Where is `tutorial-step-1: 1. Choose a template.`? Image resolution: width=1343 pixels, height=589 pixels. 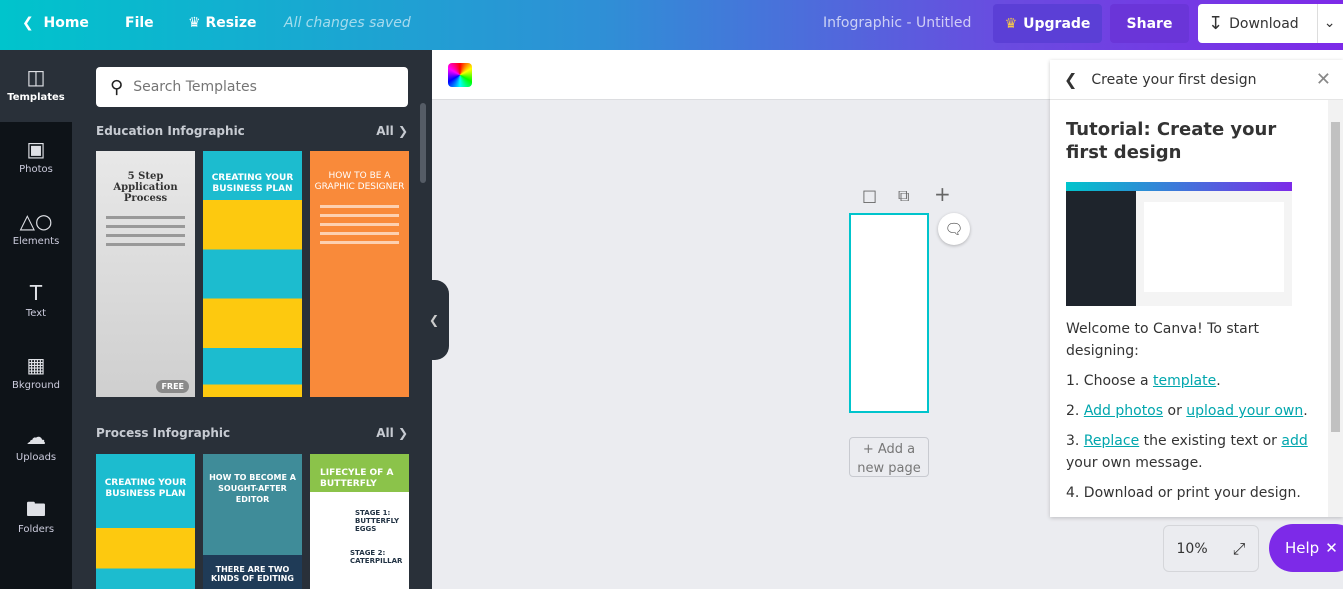 tutorial-step-1: 1. Choose a template. is located at coordinates (1189, 381).